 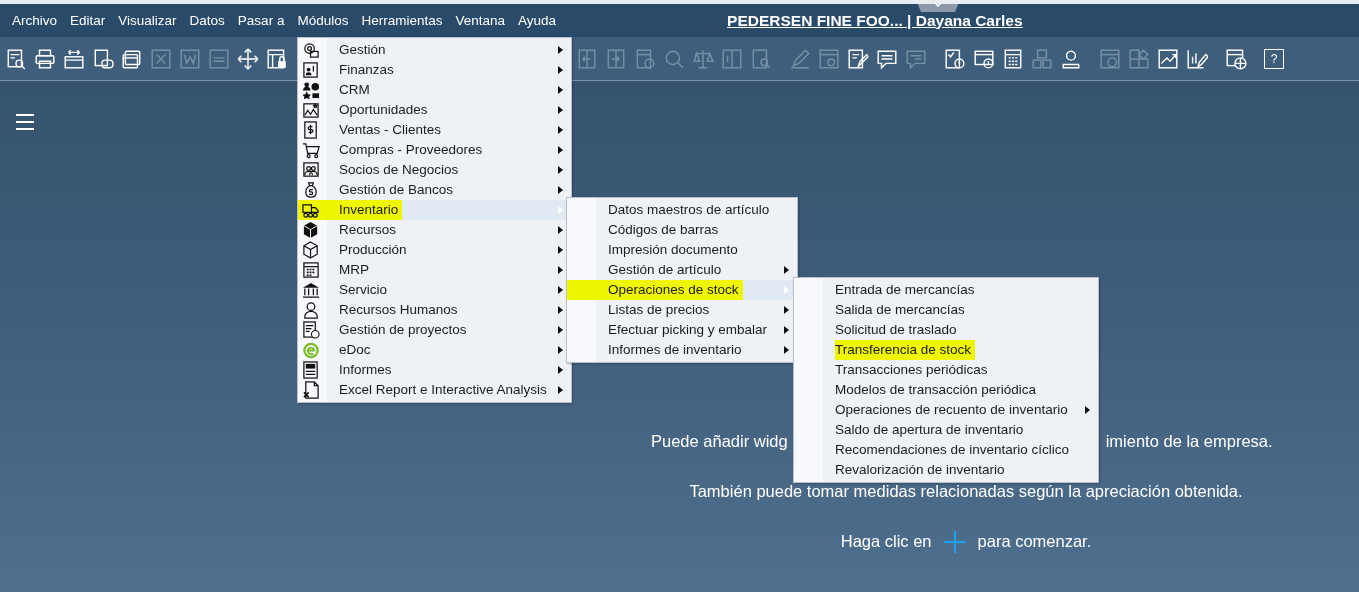 What do you see at coordinates (311, 150) in the screenshot?
I see `cart-icon` at bounding box center [311, 150].